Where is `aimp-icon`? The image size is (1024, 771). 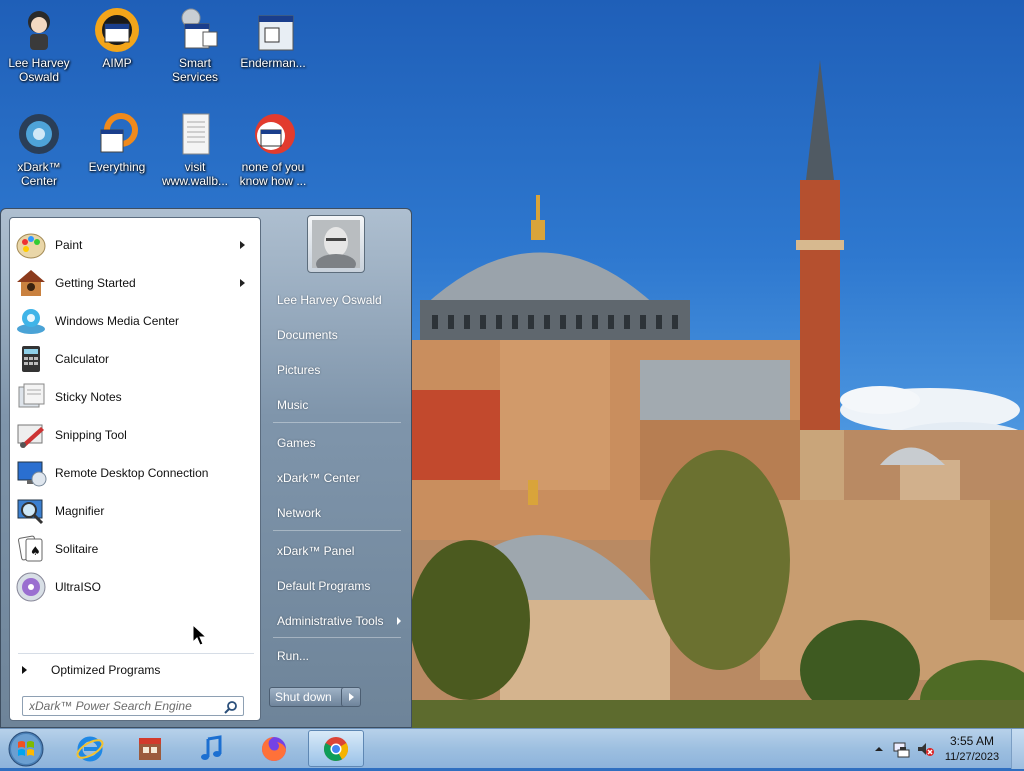
aimp-icon is located at coordinates (117, 30).